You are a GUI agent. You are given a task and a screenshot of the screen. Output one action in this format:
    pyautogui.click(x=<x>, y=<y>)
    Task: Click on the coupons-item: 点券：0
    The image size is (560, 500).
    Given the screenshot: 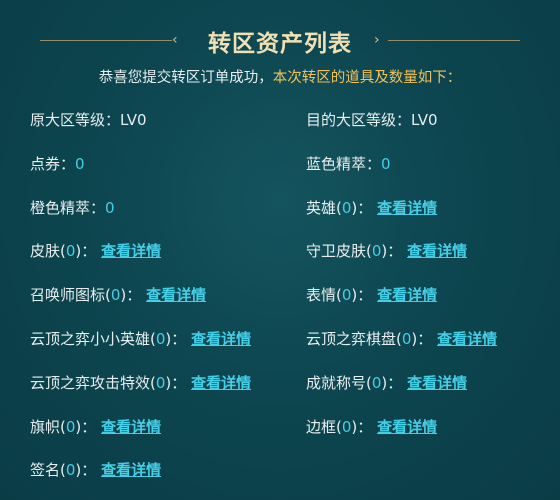 What is the action you would take?
    pyautogui.click(x=57, y=163)
    